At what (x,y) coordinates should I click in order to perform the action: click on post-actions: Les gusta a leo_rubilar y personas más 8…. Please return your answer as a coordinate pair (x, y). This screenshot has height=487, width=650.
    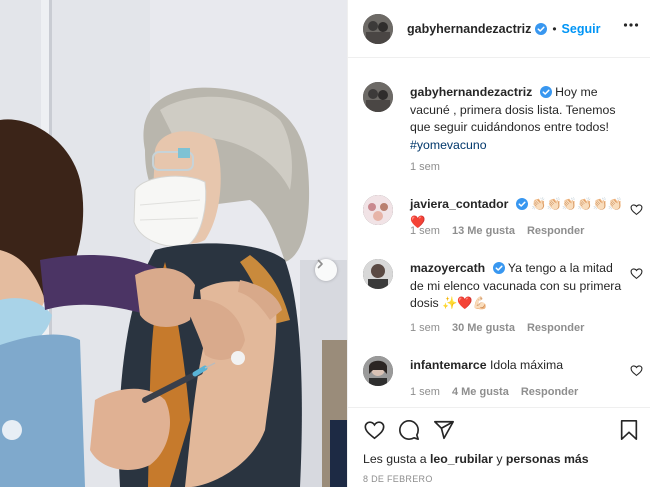
    Looking at the image, I should click on (499, 447).